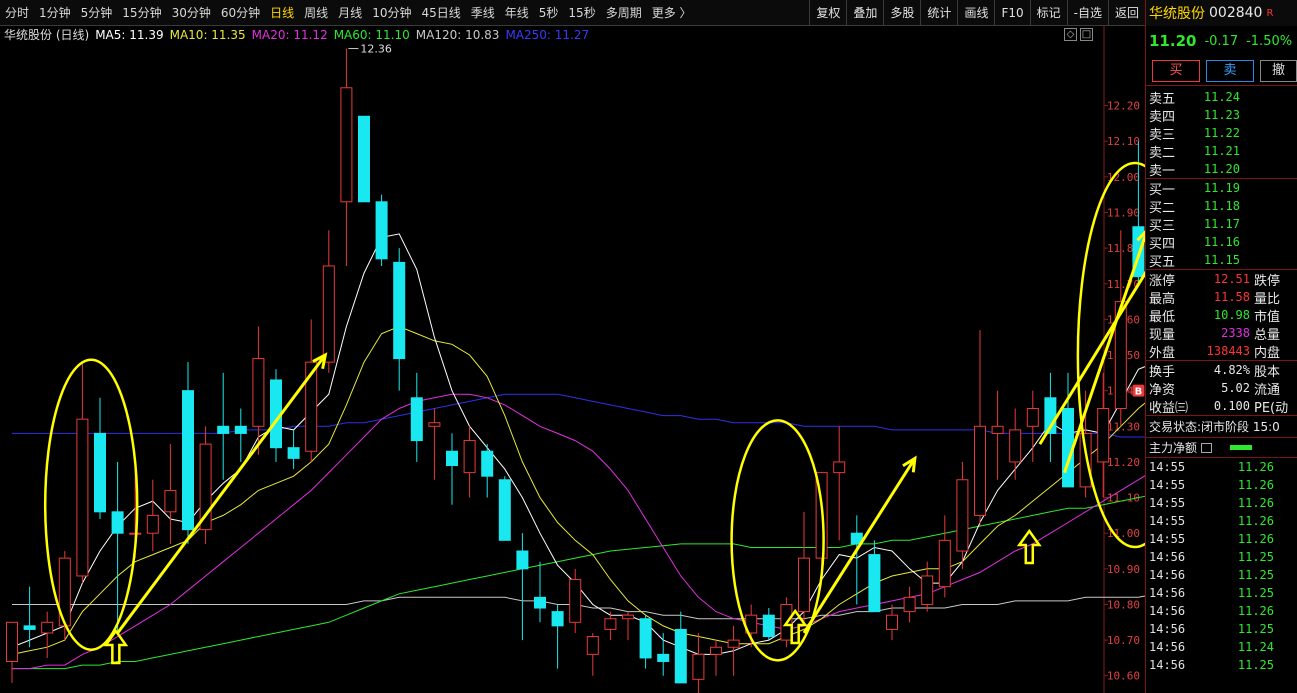  Describe the element at coordinates (1162, 99) in the screenshot. I see `ask-label: 卖五` at that location.